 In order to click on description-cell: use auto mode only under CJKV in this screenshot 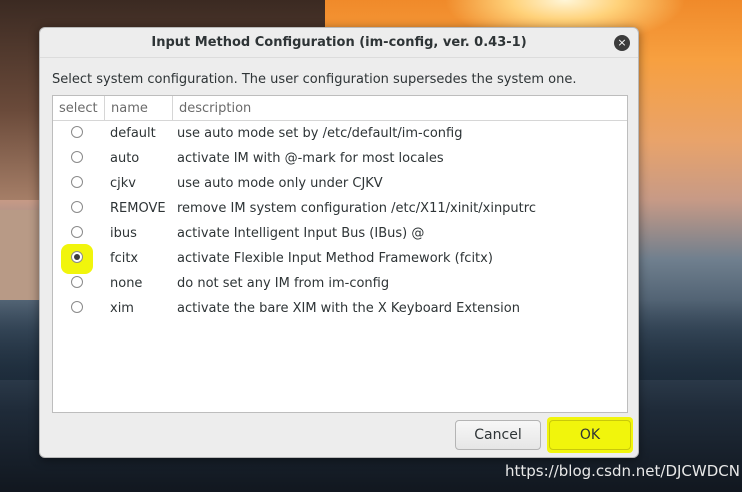, I will do `click(280, 183)`.